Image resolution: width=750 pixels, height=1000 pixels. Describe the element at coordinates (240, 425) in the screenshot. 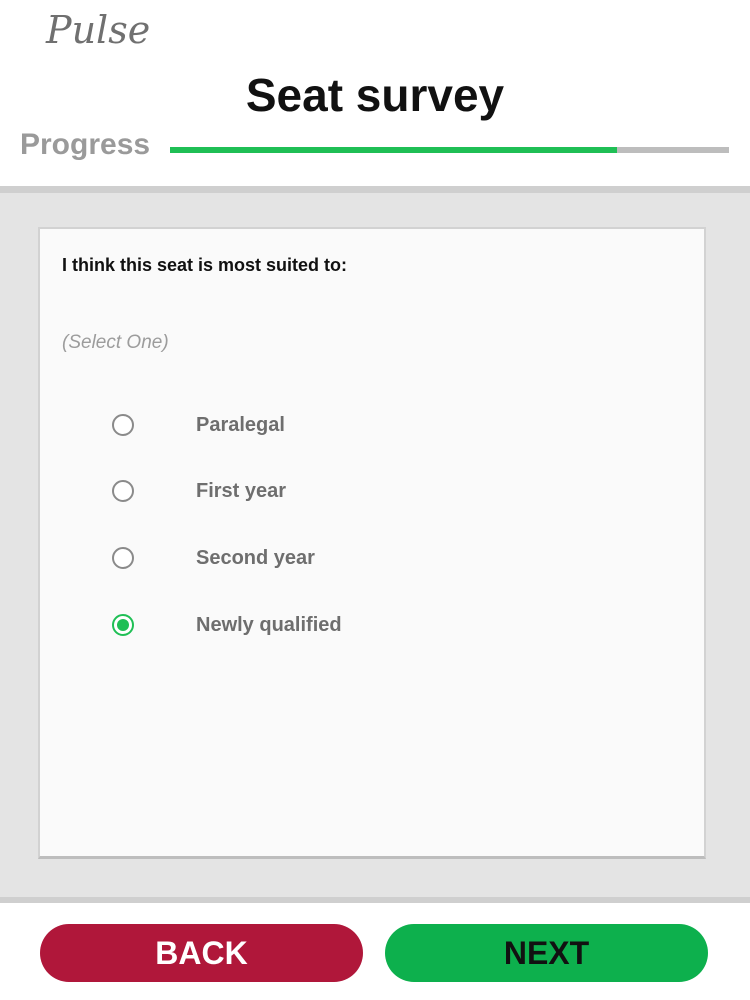

I see `option-label-paralegal: Paralegal` at that location.